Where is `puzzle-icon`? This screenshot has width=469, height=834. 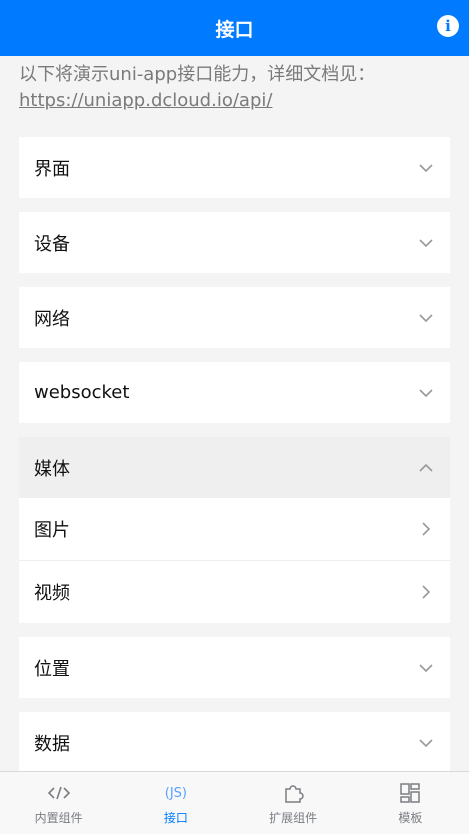 puzzle-icon is located at coordinates (293, 793).